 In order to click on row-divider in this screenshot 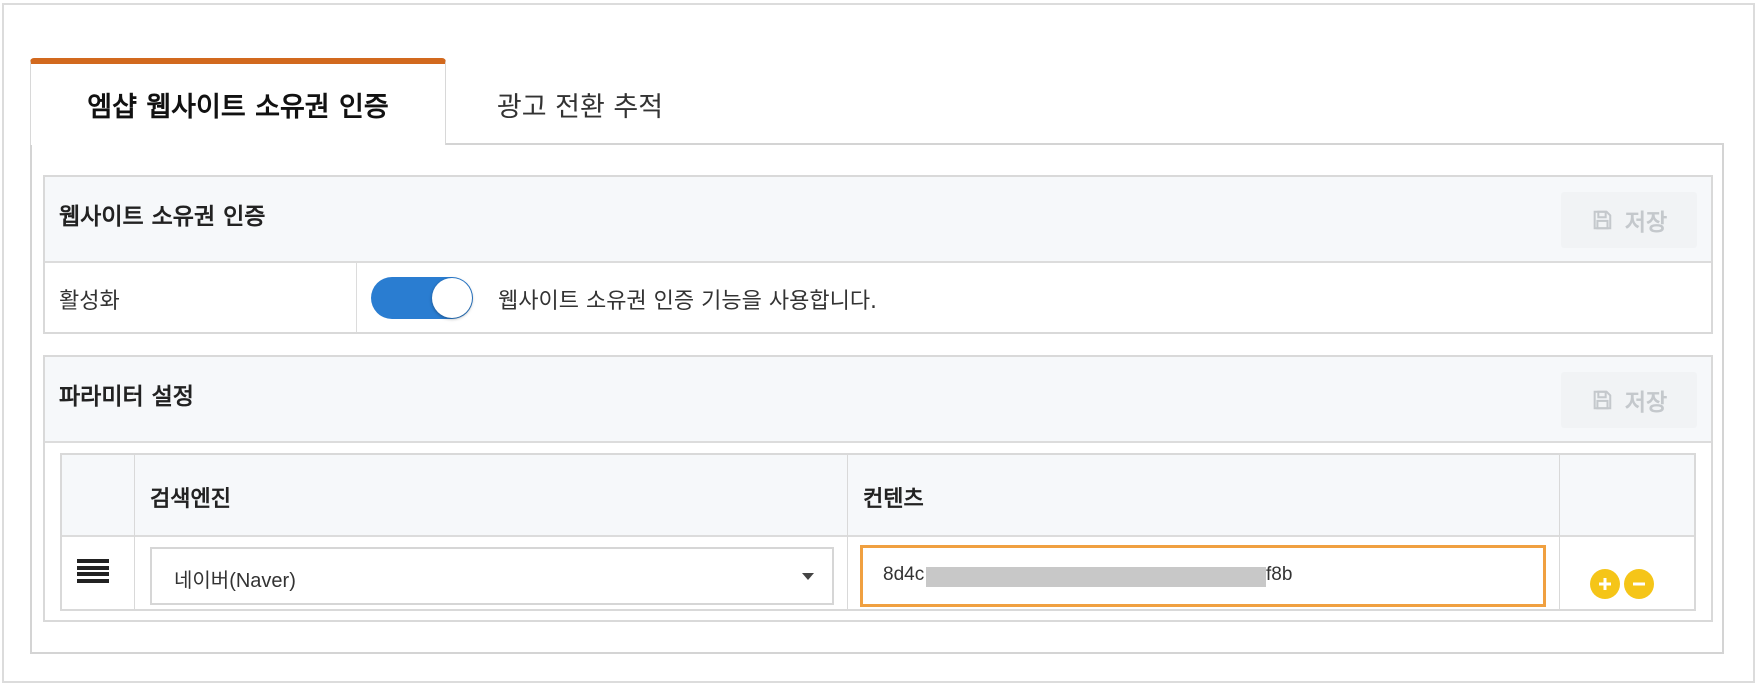, I will do `click(356, 297)`.